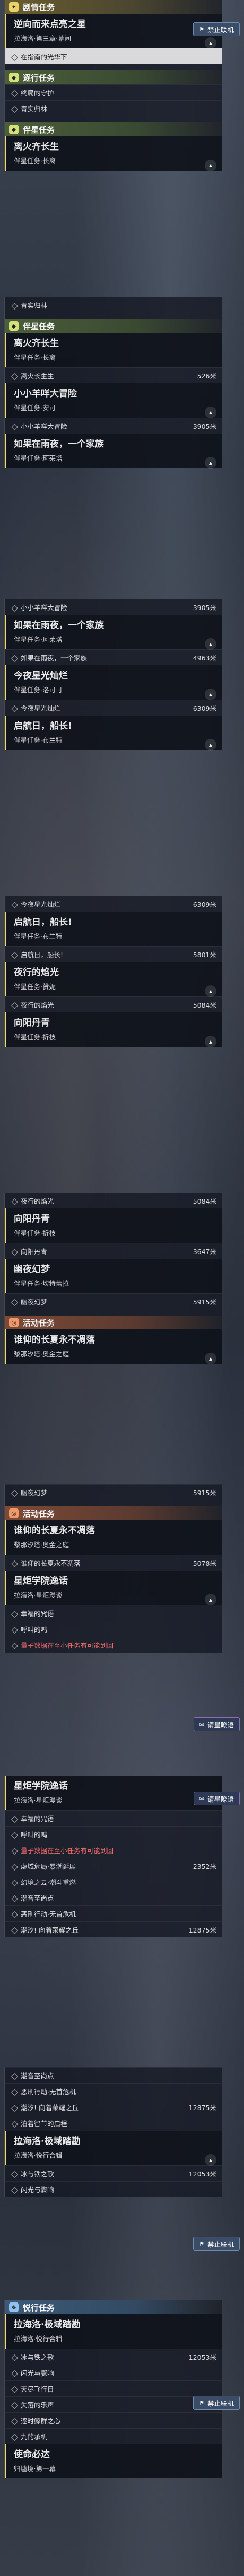 The width and height of the screenshot is (244, 2576). What do you see at coordinates (114, 153) in the screenshot?
I see `quest-card: 离火齐长生 伴星任务·长离 ▴` at bounding box center [114, 153].